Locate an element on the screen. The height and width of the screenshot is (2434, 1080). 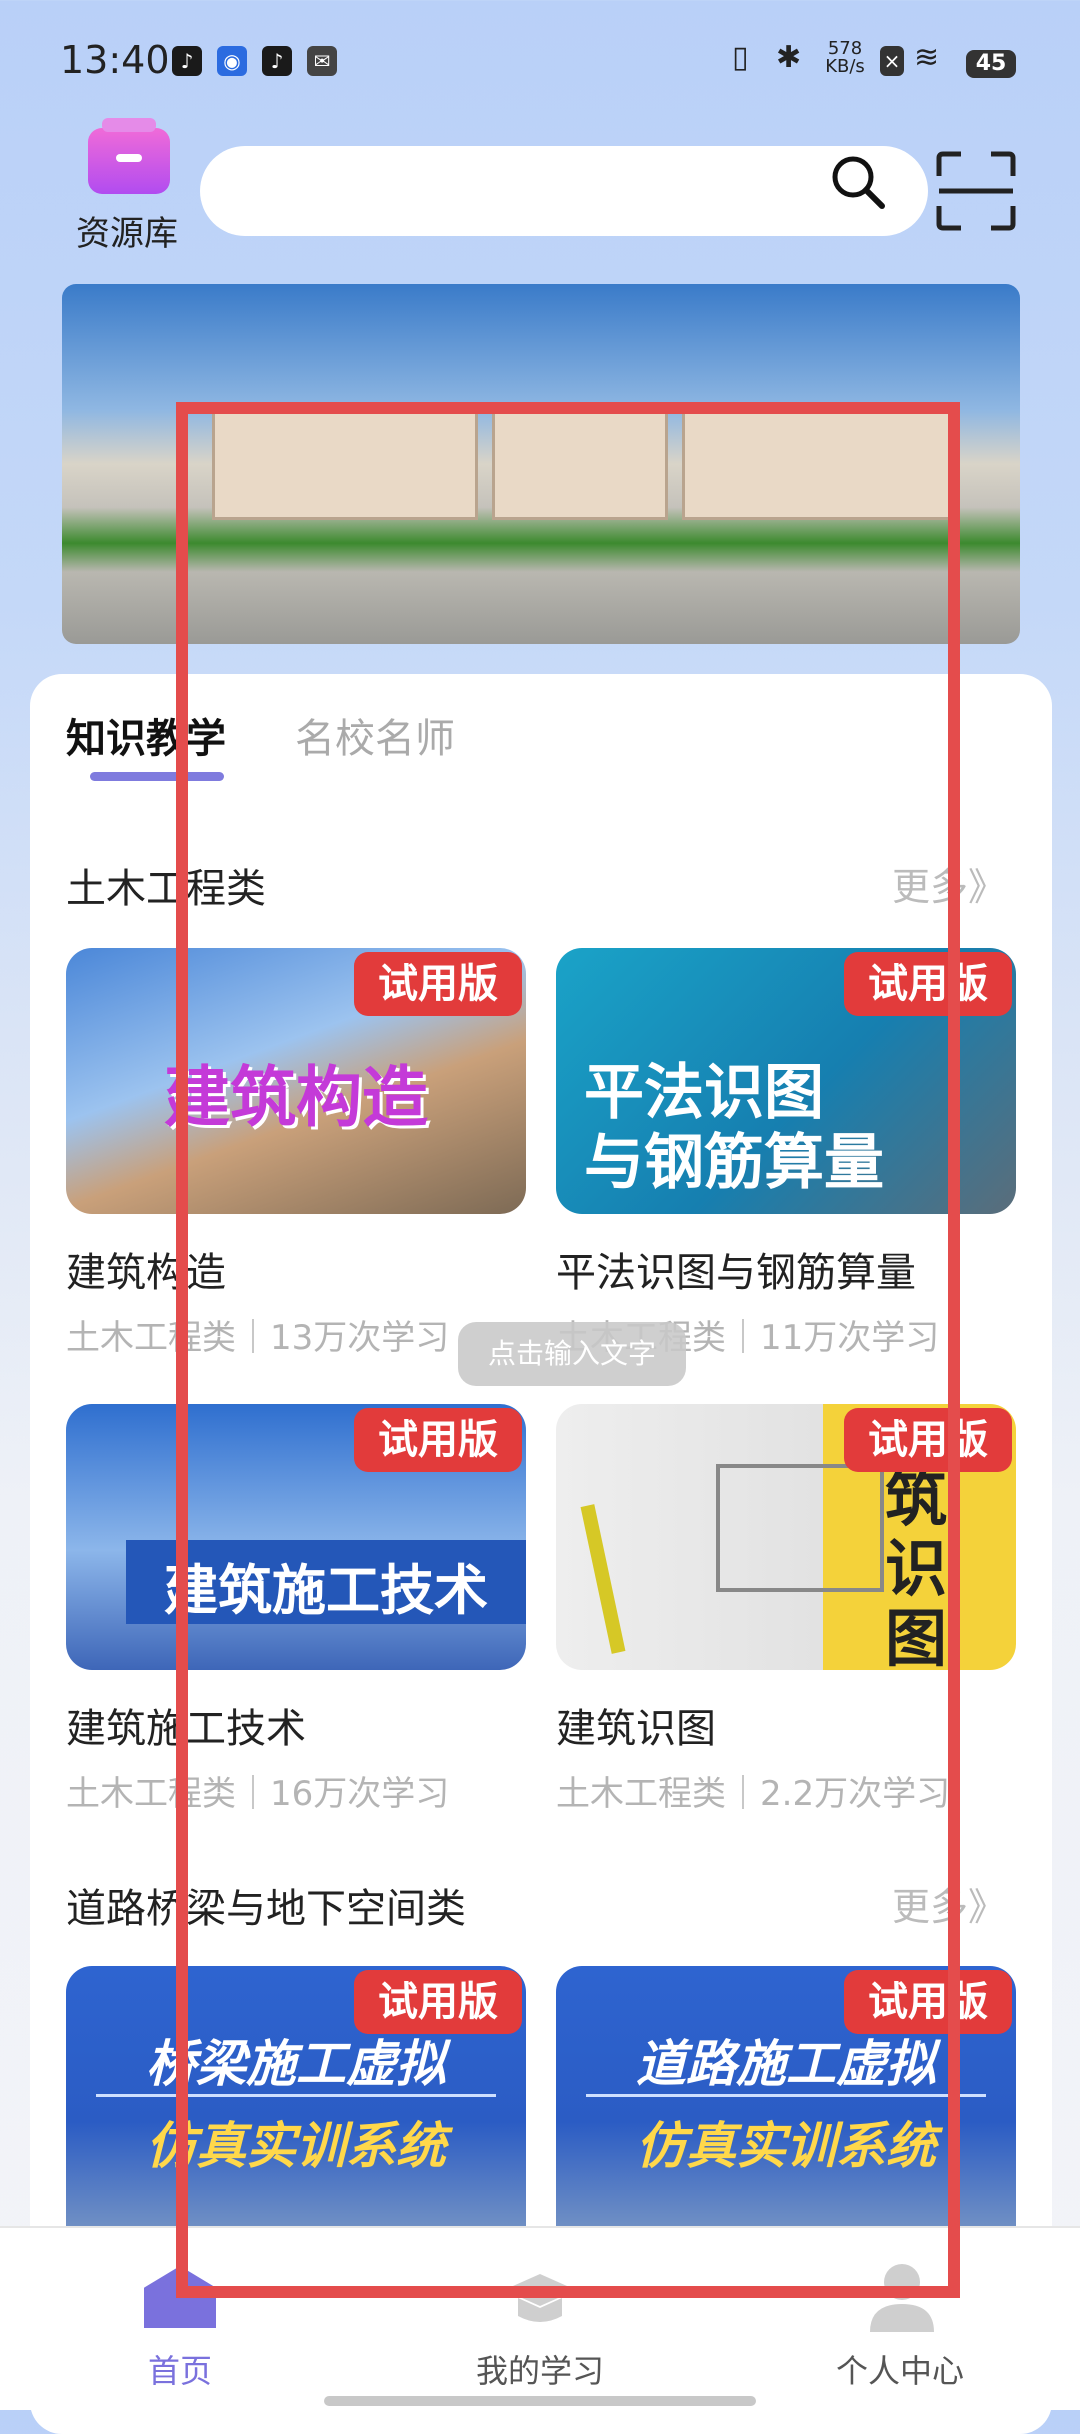
gesture-home-bar is located at coordinates (540, 2401).